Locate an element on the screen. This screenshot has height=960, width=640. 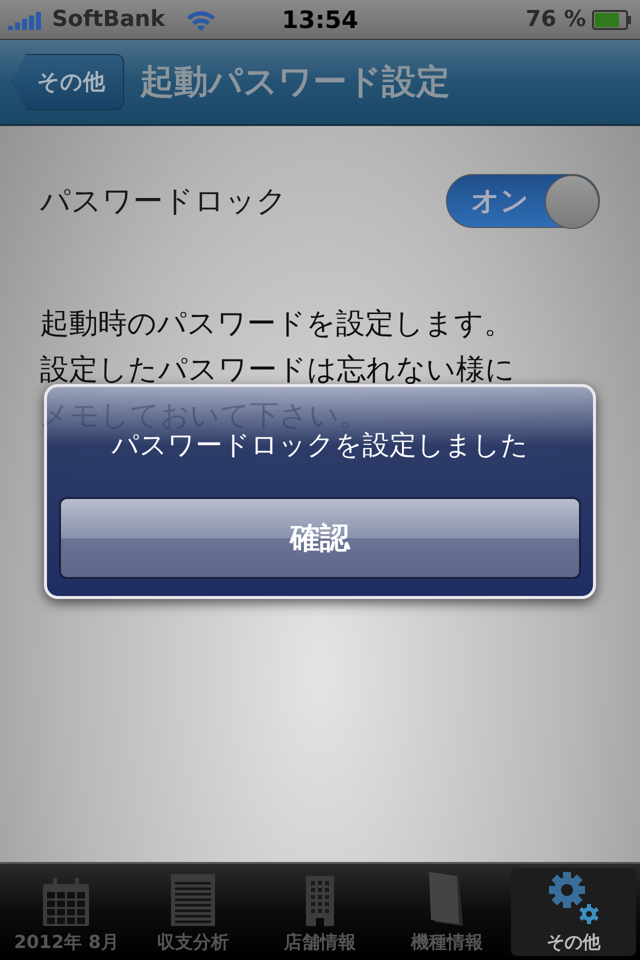
book-icon is located at coordinates (446, 899).